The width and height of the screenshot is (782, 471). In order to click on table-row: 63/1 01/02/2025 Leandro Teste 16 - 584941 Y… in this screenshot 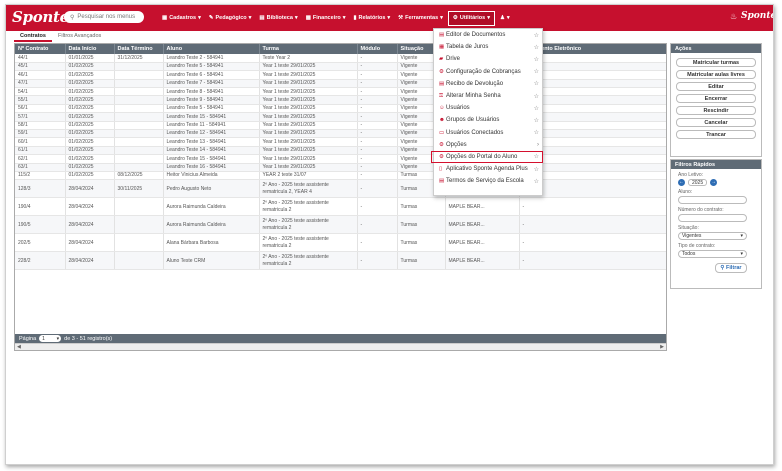, I will do `click(340, 167)`.